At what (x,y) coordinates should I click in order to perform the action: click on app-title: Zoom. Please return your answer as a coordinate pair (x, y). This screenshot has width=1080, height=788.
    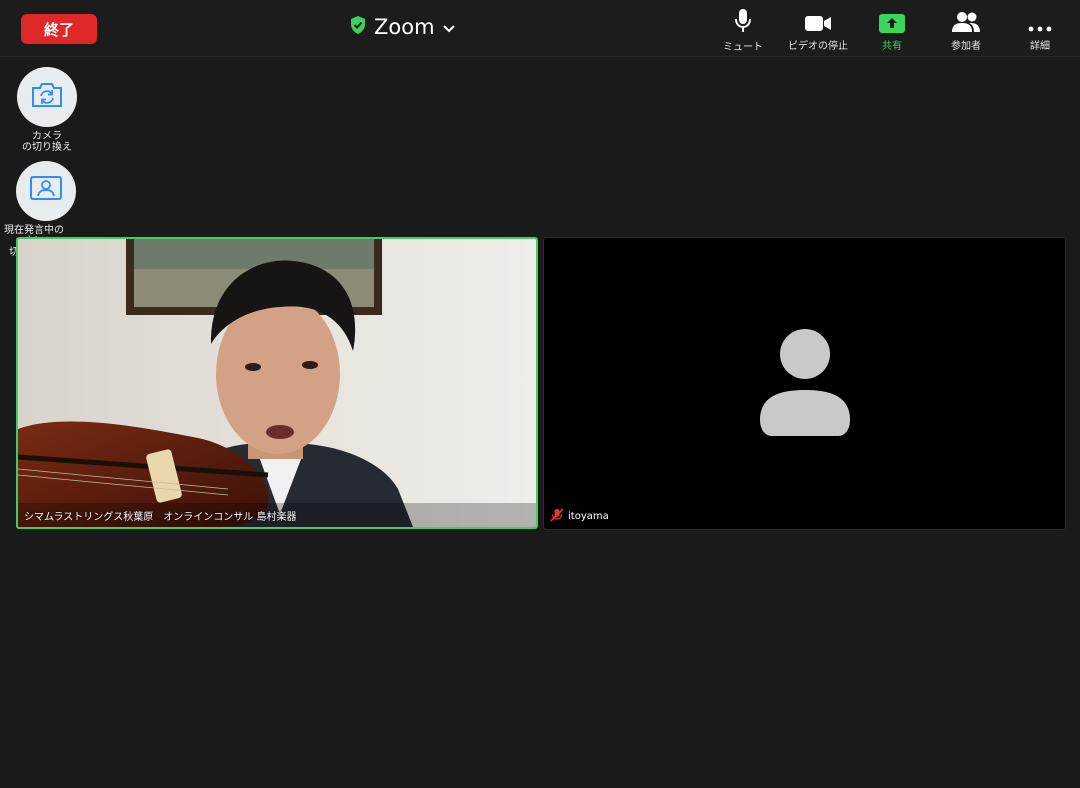
    Looking at the image, I should click on (404, 27).